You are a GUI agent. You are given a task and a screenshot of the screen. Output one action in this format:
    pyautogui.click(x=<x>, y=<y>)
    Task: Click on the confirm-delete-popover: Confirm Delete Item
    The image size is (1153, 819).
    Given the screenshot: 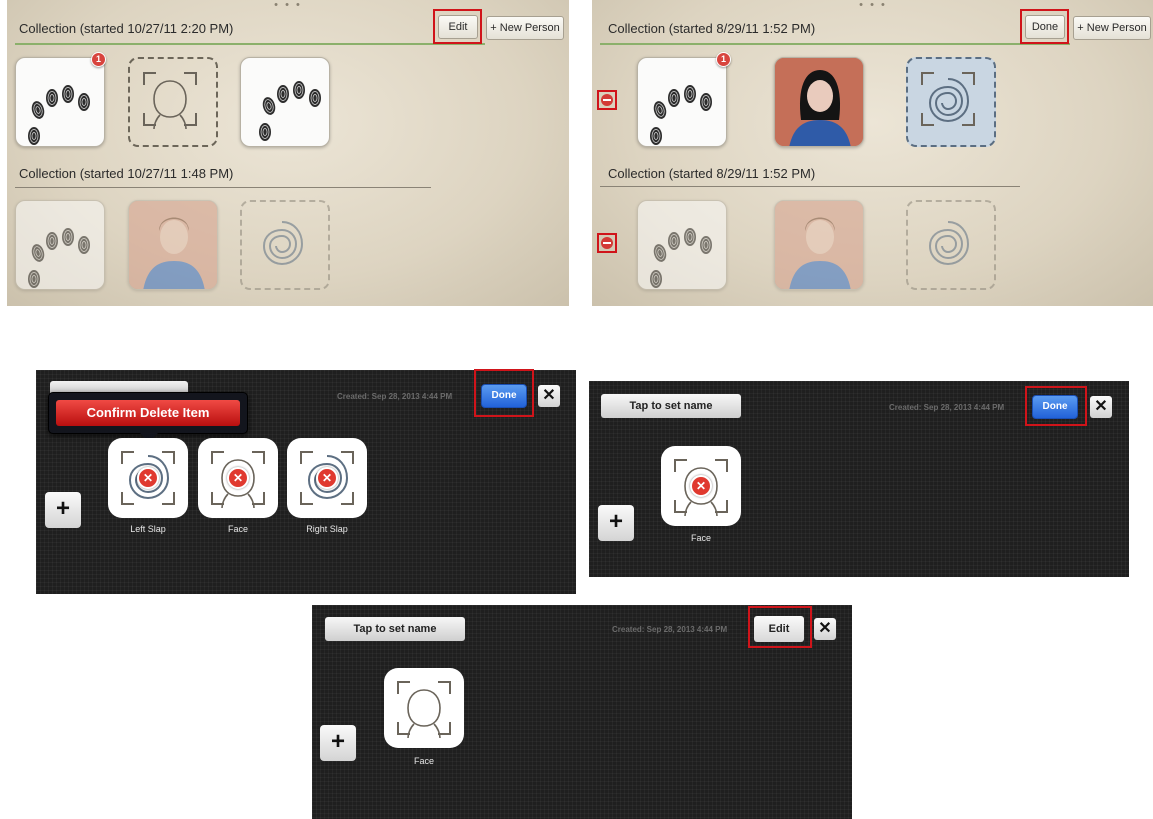 What is the action you would take?
    pyautogui.click(x=148, y=413)
    